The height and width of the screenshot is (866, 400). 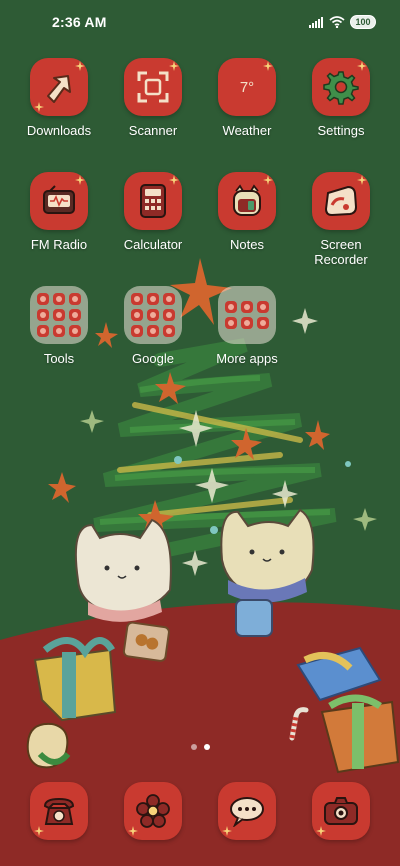 I want to click on signal-icon, so click(x=316, y=22).